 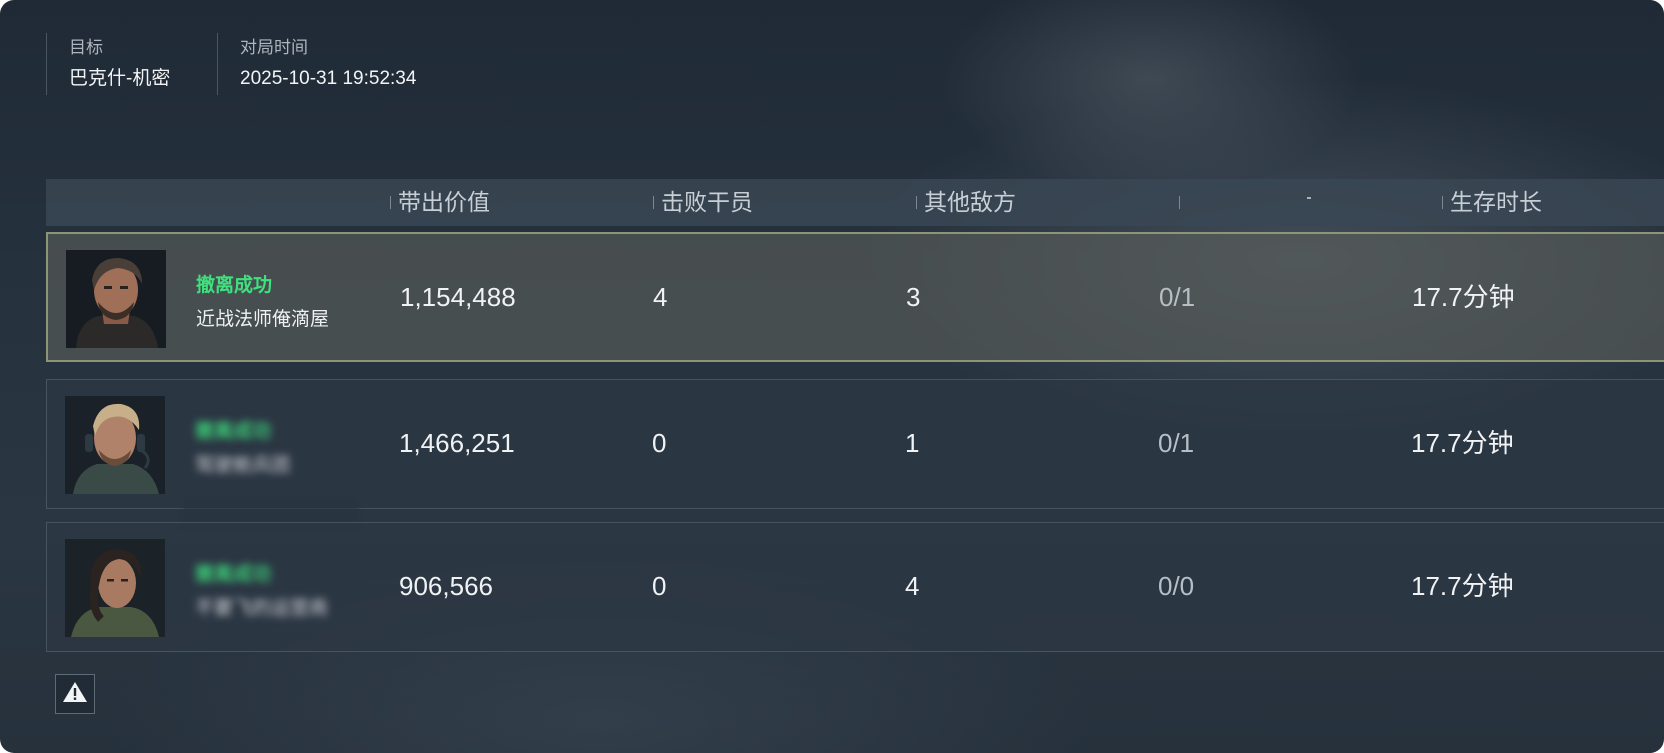 I want to click on extract-value: 906,566, so click(x=446, y=586).